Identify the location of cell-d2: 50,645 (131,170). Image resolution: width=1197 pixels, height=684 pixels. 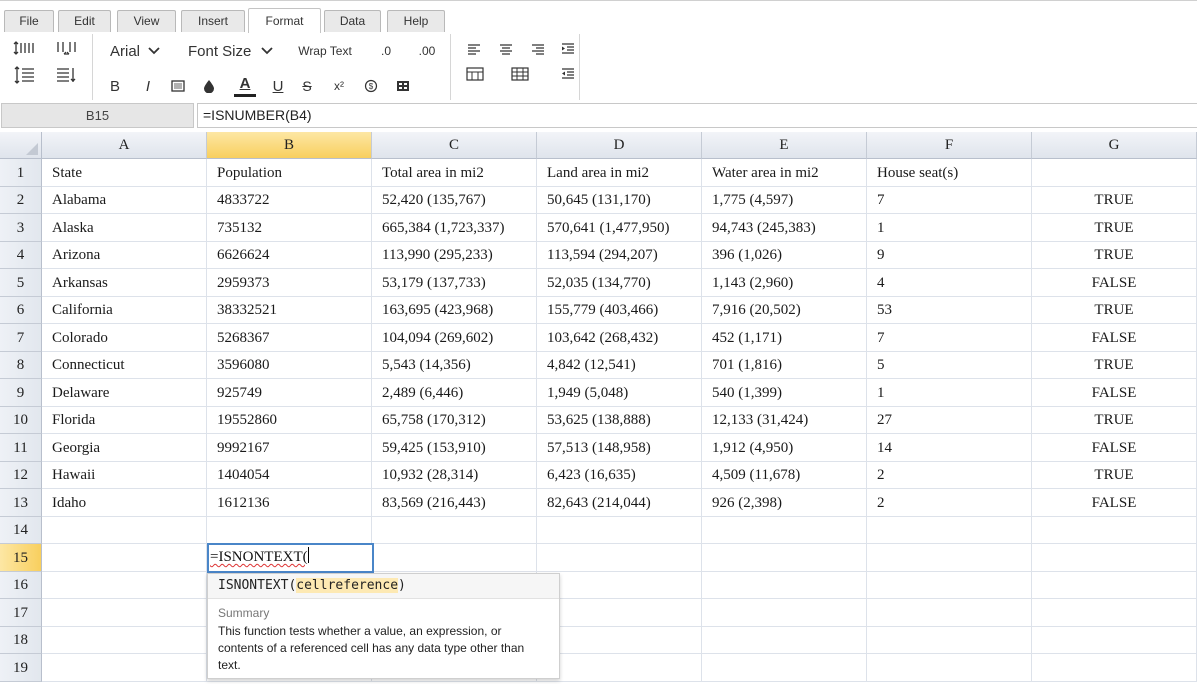
(619, 200).